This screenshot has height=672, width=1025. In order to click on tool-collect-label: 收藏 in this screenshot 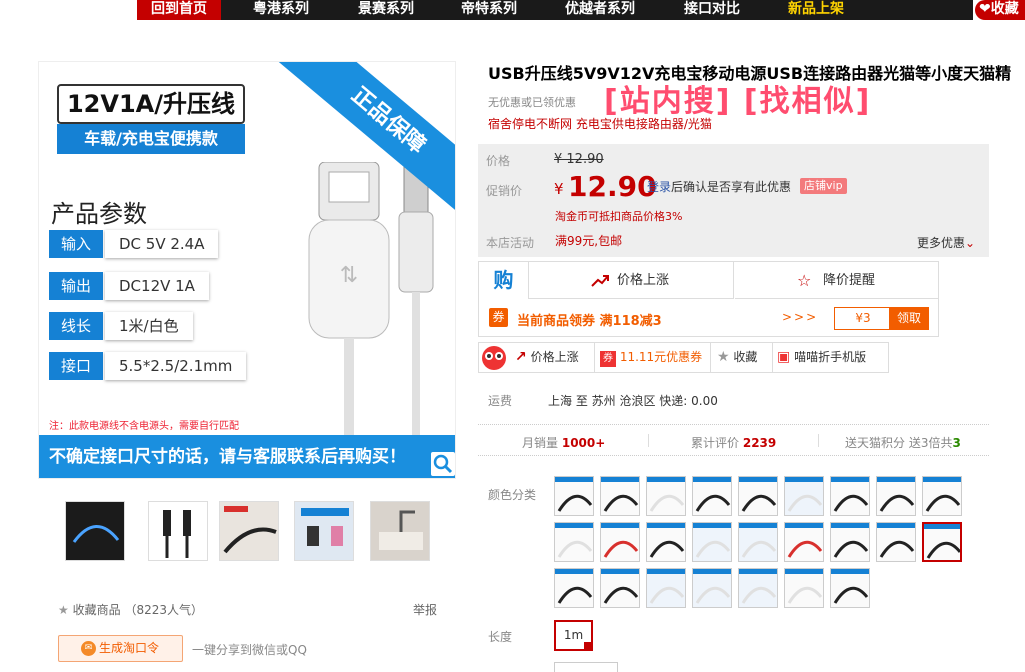, I will do `click(745, 357)`.